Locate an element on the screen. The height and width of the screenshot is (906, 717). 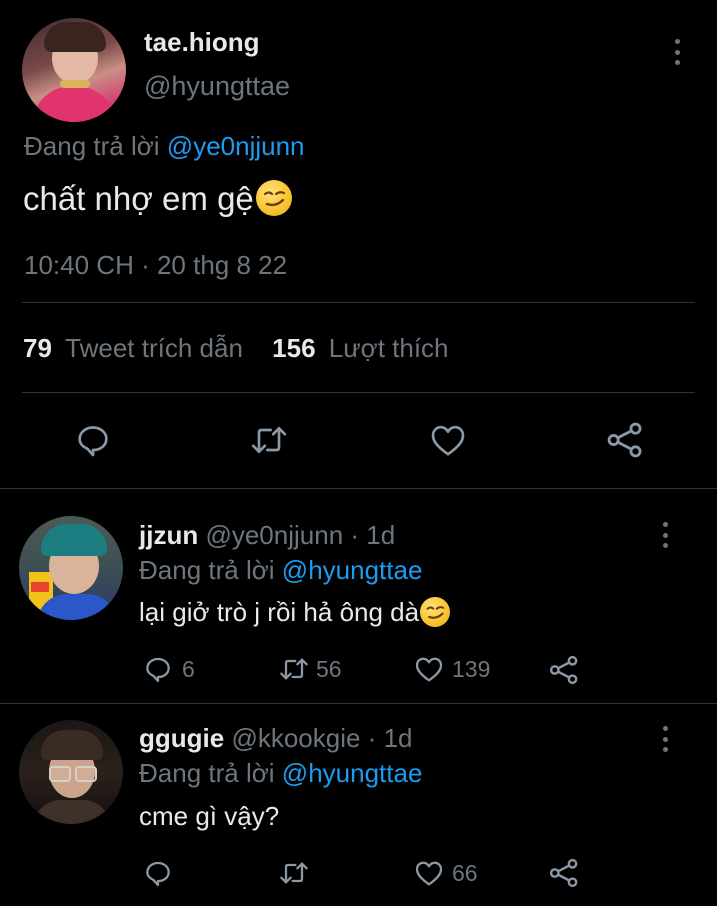
like-count: 66 is located at coordinates (465, 872).